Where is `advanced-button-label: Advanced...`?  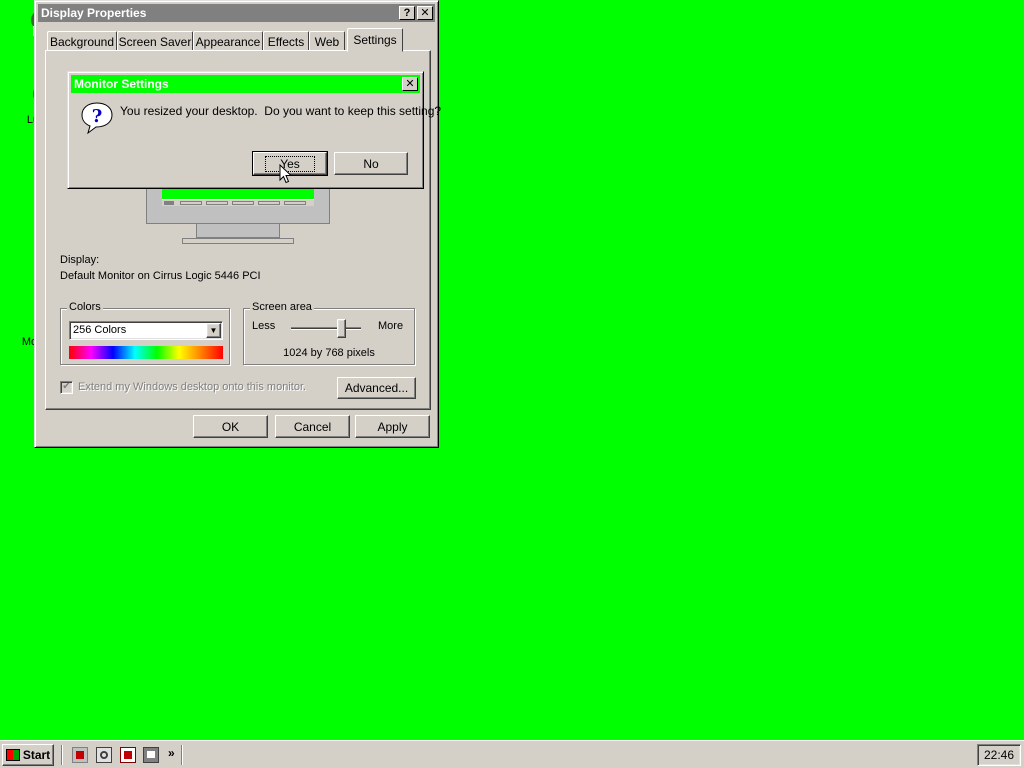 advanced-button-label: Advanced... is located at coordinates (376, 388).